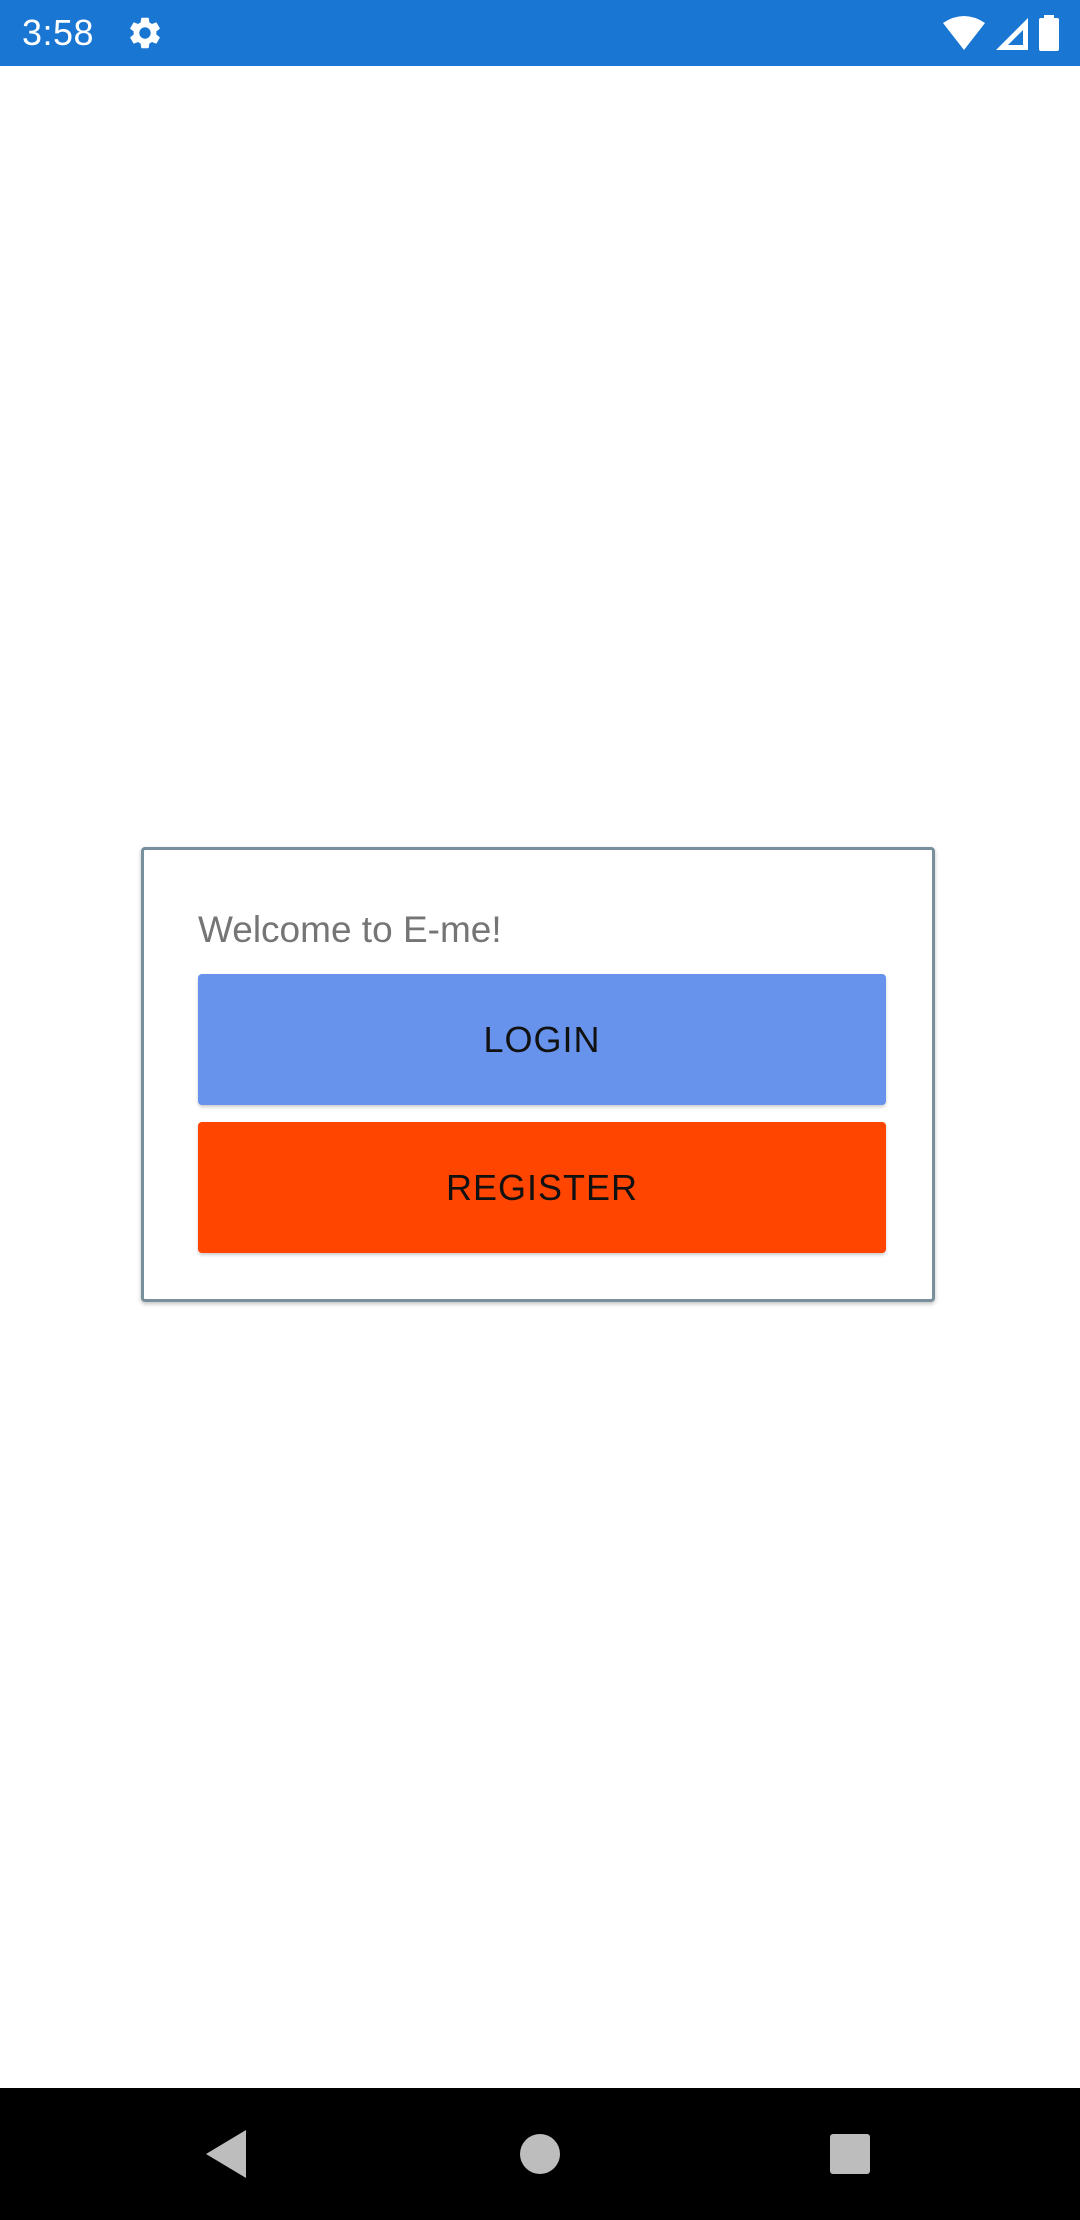  What do you see at coordinates (145, 33) in the screenshot?
I see `gear-icon` at bounding box center [145, 33].